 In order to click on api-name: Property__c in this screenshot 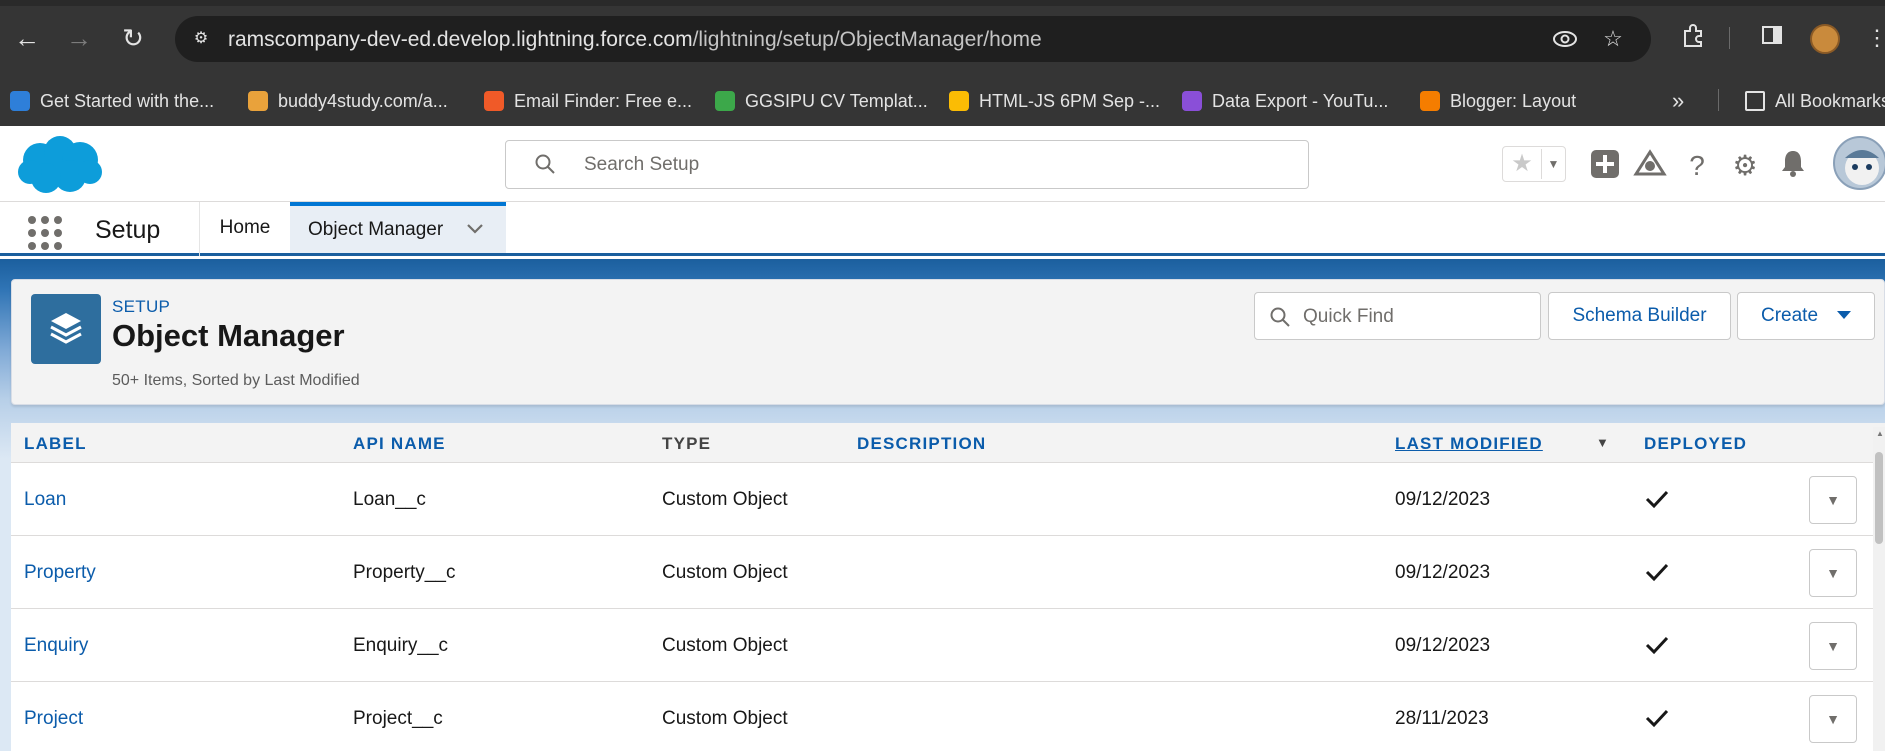, I will do `click(404, 572)`.